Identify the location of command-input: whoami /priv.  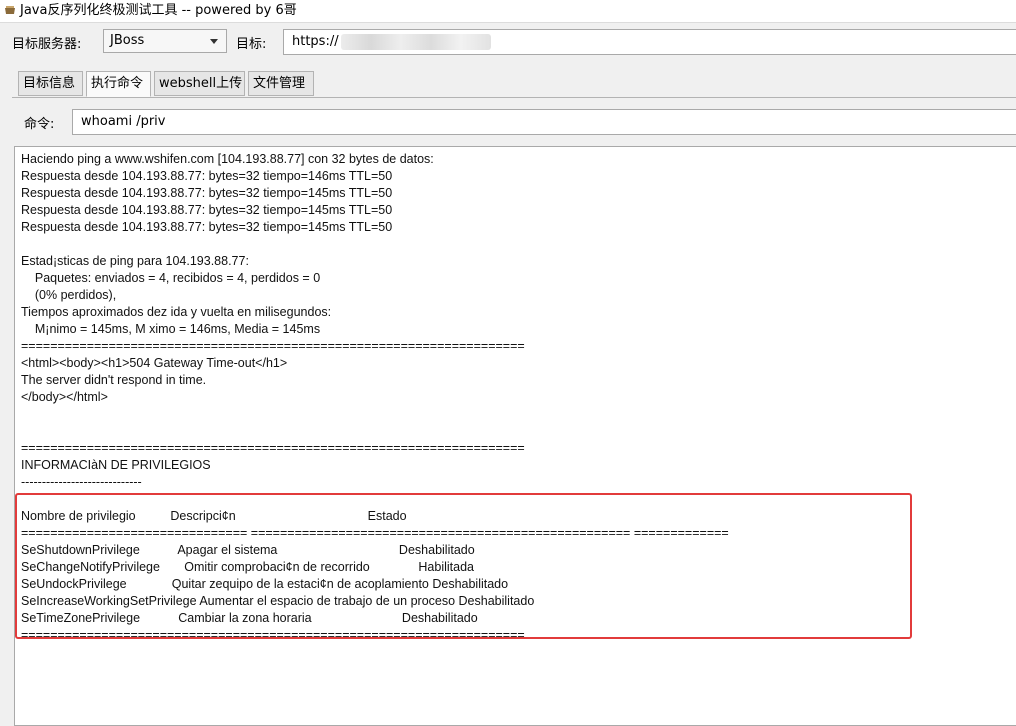
(544, 122).